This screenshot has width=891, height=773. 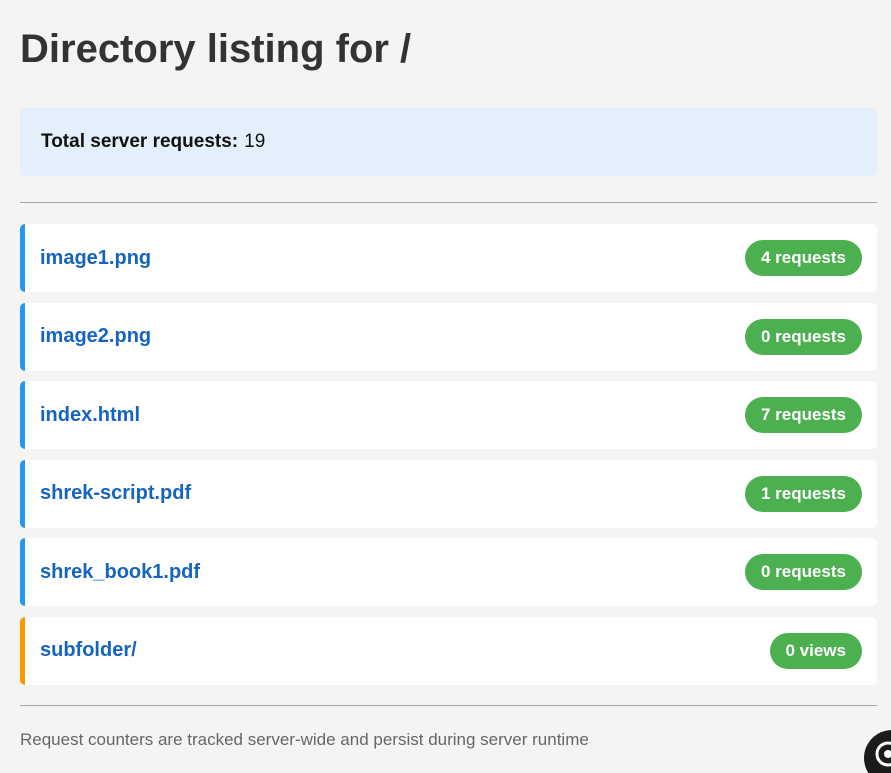 What do you see at coordinates (95, 258) in the screenshot?
I see `file-link: image1.png` at bounding box center [95, 258].